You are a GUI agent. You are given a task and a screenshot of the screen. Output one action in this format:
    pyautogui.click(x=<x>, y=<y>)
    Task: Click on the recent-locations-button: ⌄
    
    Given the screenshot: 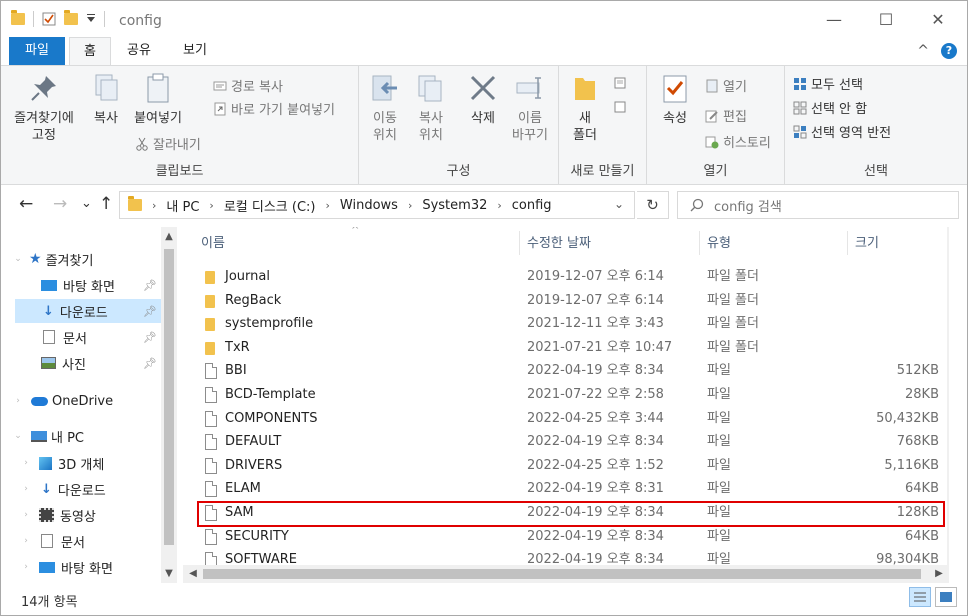 What is the action you would take?
    pyautogui.click(x=86, y=203)
    